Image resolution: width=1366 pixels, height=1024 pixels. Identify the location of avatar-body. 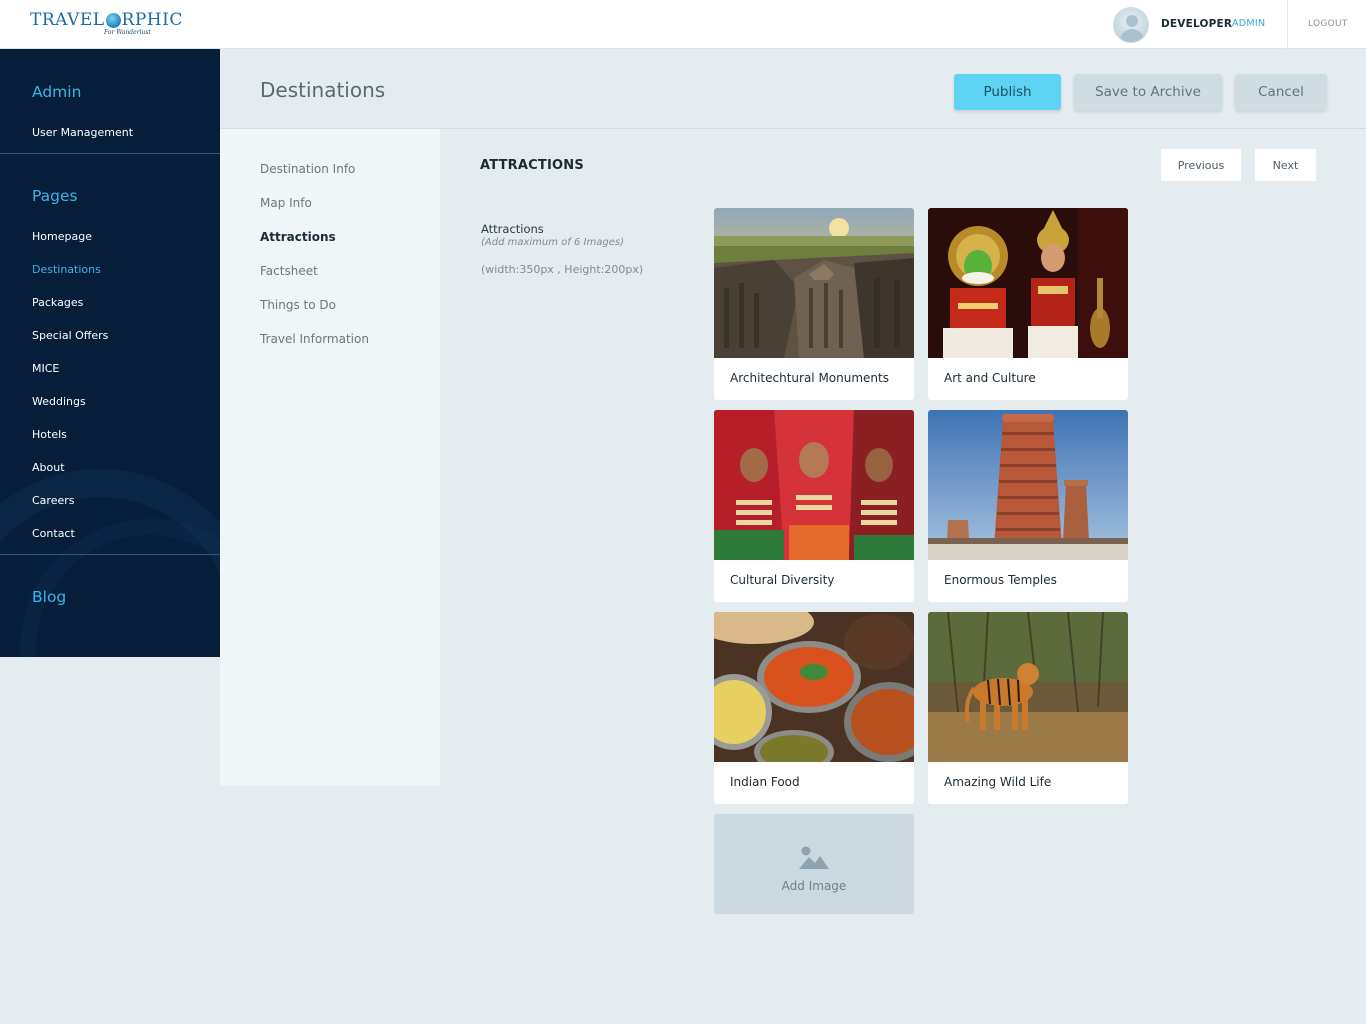
(1132, 35).